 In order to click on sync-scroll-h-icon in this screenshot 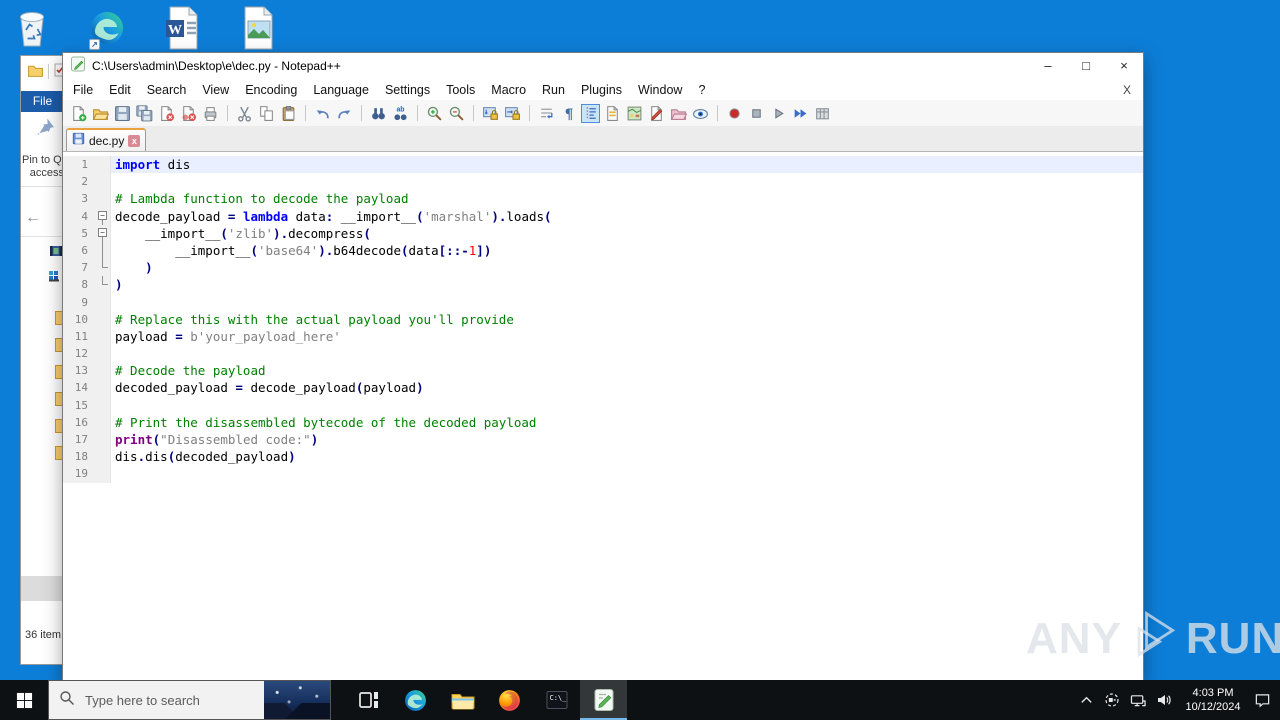, I will do `click(512, 113)`.